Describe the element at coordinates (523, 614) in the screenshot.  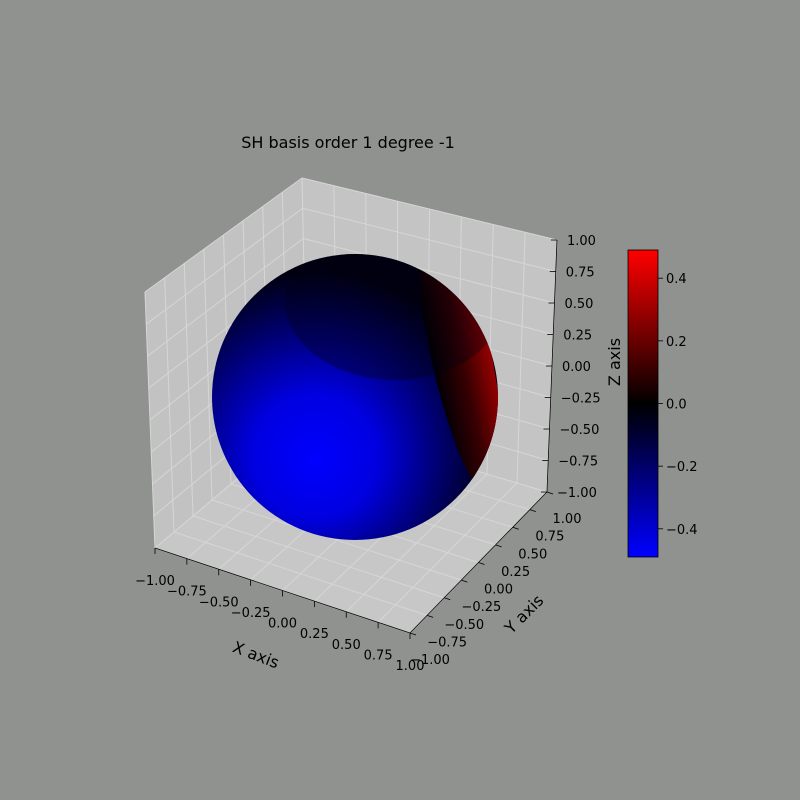
I see `y-axis-label: Y axis` at that location.